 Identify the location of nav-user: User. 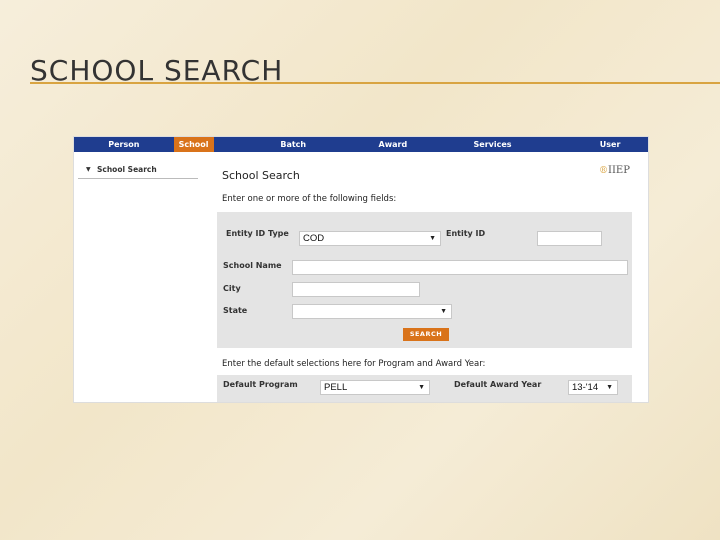
(610, 144).